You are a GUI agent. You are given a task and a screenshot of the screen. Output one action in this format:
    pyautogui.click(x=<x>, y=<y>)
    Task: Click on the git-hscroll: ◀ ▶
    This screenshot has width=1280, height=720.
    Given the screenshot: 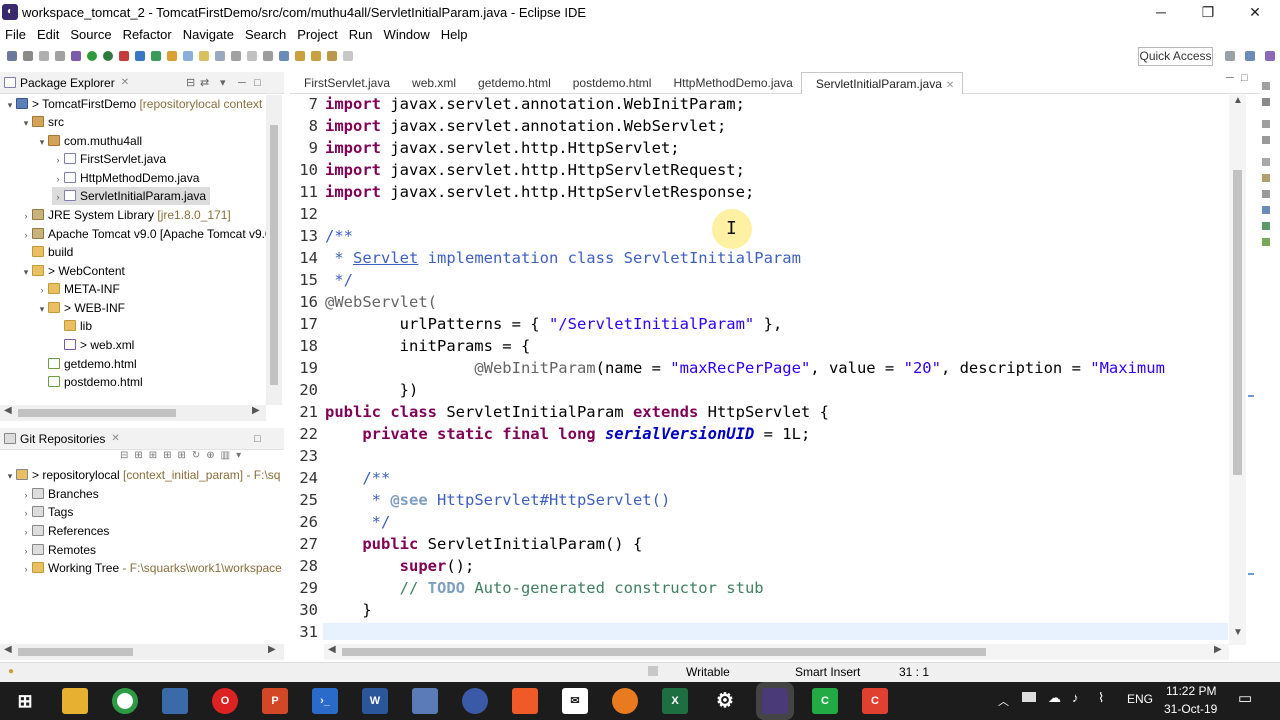 What is the action you would take?
    pyautogui.click(x=142, y=652)
    